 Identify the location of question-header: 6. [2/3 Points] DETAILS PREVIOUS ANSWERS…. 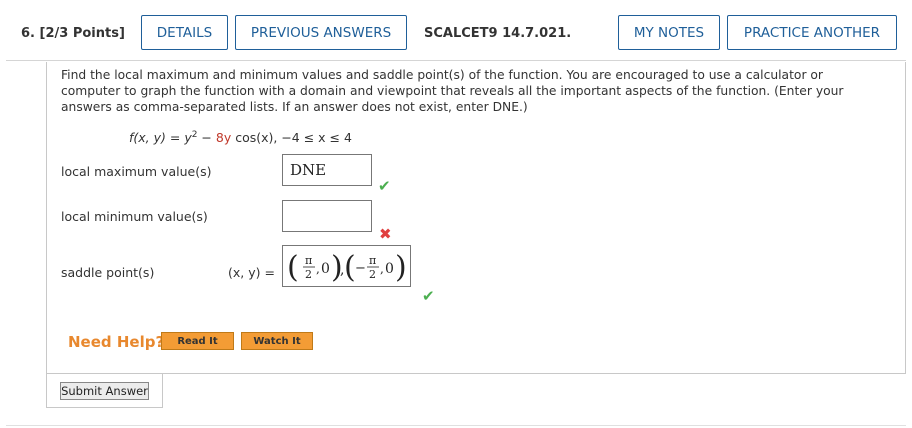
(456, 31).